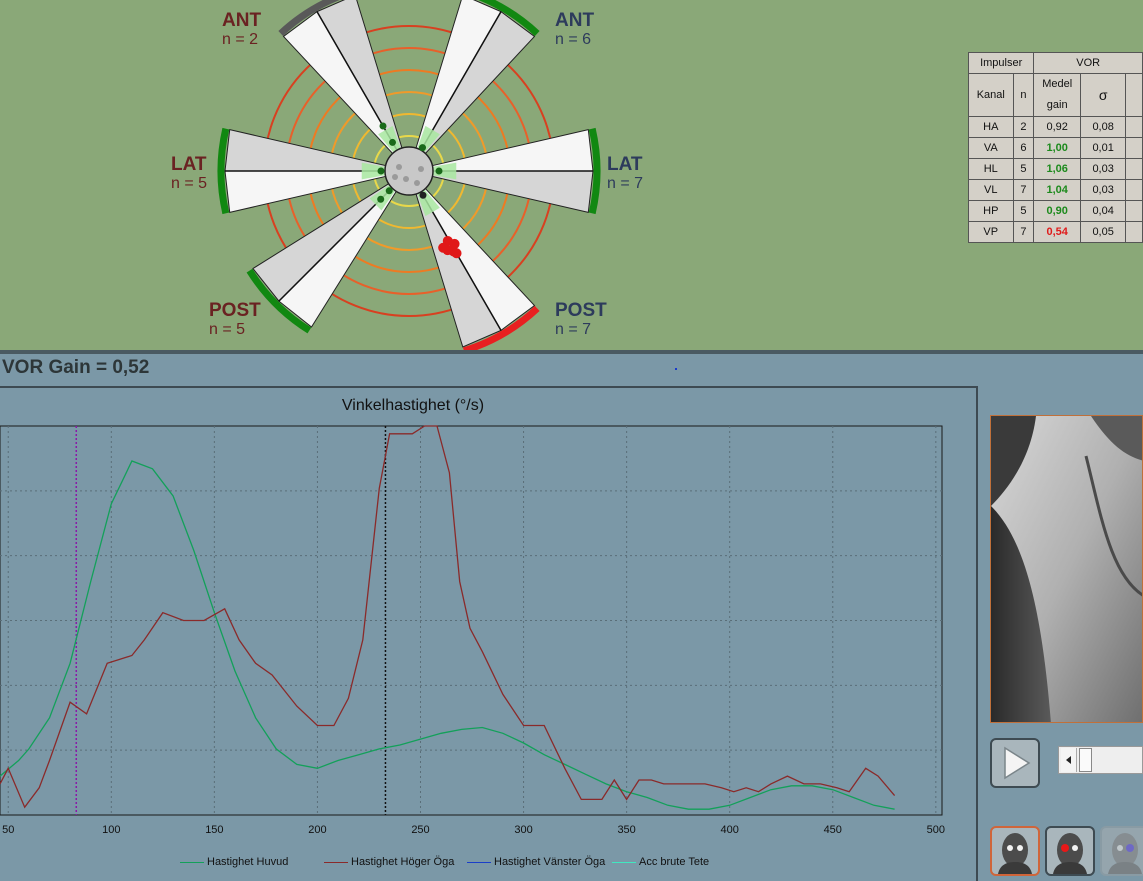  What do you see at coordinates (660, 862) in the screenshot?
I see `legend-item-acc-brute-tete: Acc brute Tete` at bounding box center [660, 862].